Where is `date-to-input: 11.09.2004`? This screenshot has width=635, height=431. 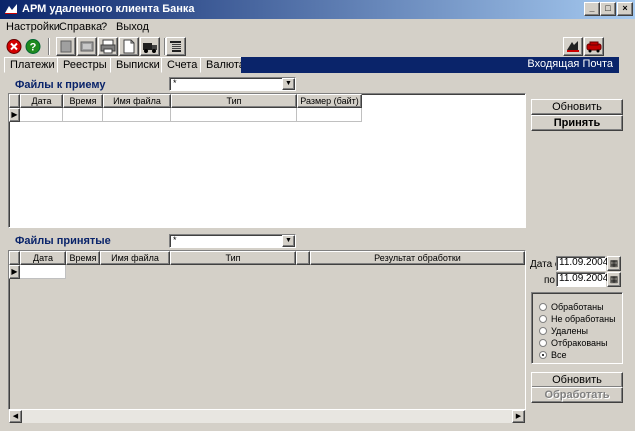
date-to-input: 11.09.2004 is located at coordinates (582, 279).